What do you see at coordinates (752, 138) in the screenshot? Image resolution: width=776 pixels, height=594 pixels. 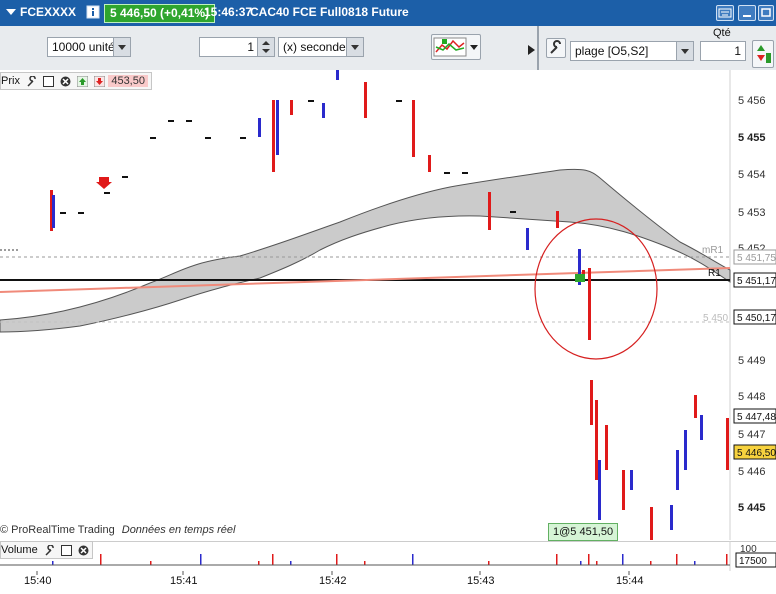 I see `price-tick: 5 455` at bounding box center [752, 138].